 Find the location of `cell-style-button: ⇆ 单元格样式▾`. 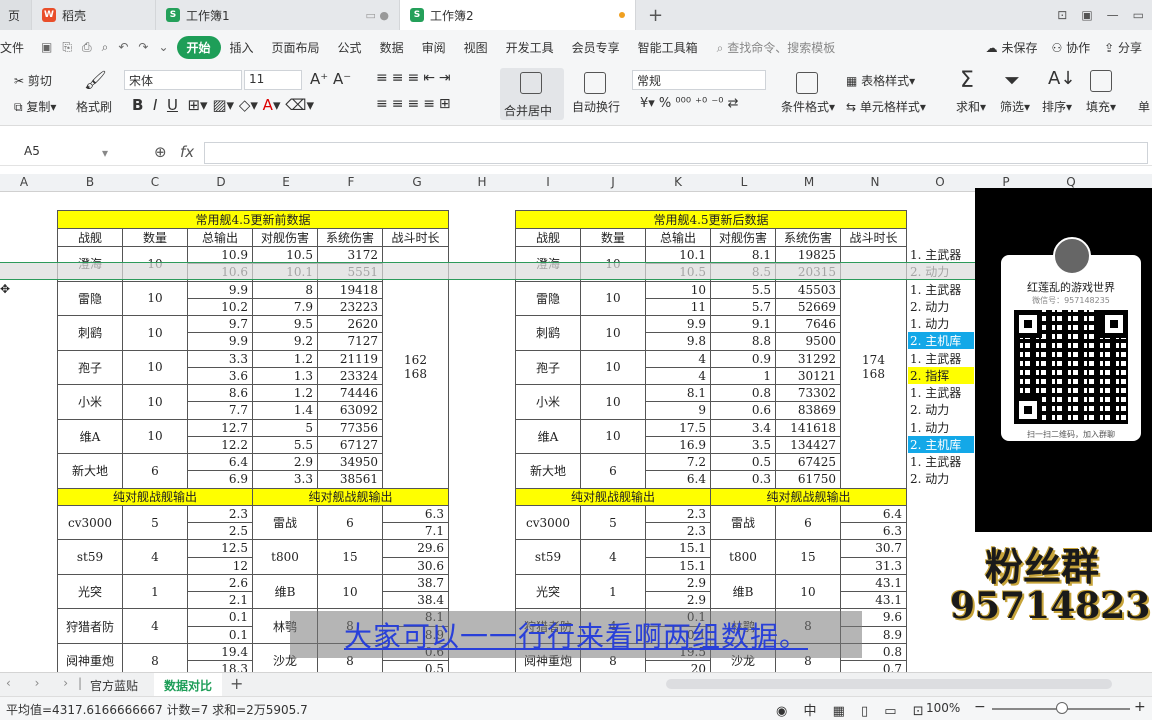

cell-style-button: ⇆ 单元格样式▾ is located at coordinates (886, 106).